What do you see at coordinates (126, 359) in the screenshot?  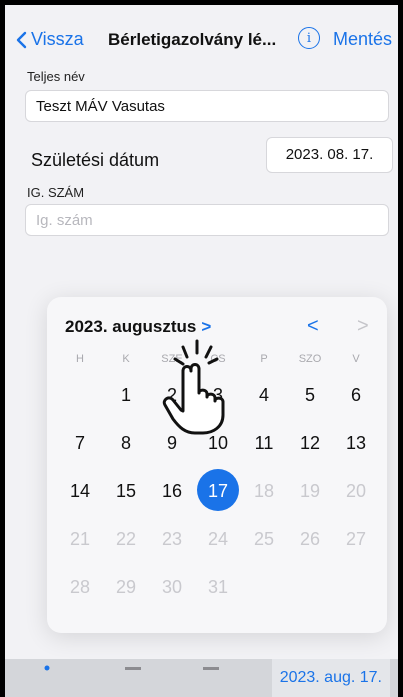 I see `weekday-label: K` at bounding box center [126, 359].